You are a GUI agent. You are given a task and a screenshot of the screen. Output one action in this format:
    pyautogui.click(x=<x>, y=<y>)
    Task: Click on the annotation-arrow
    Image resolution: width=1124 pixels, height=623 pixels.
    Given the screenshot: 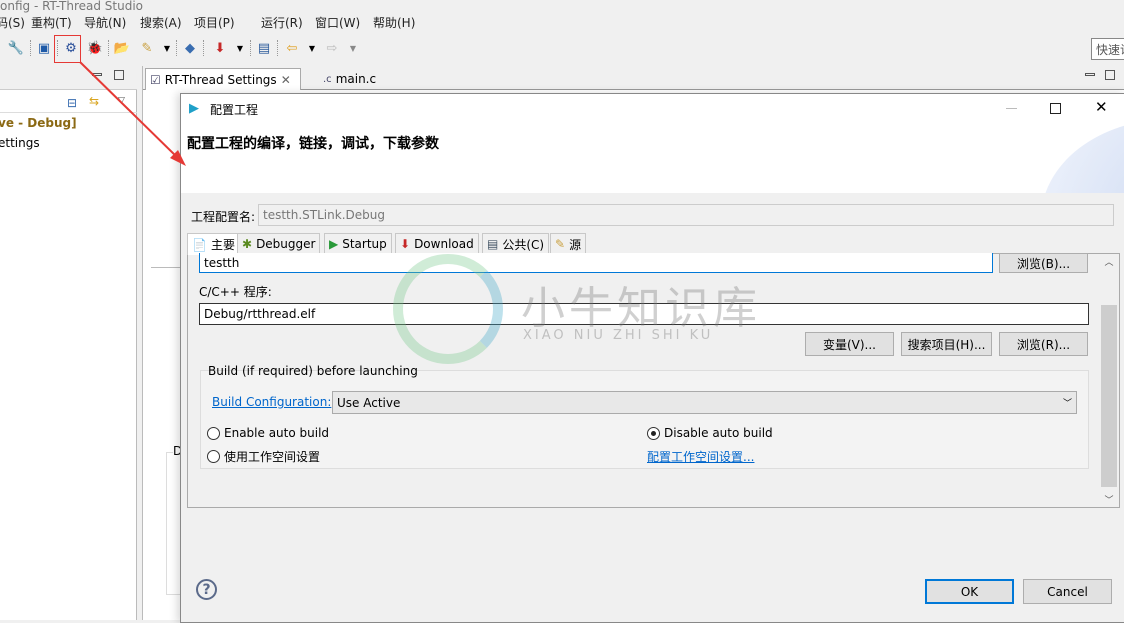 What is the action you would take?
    pyautogui.click(x=132, y=113)
    